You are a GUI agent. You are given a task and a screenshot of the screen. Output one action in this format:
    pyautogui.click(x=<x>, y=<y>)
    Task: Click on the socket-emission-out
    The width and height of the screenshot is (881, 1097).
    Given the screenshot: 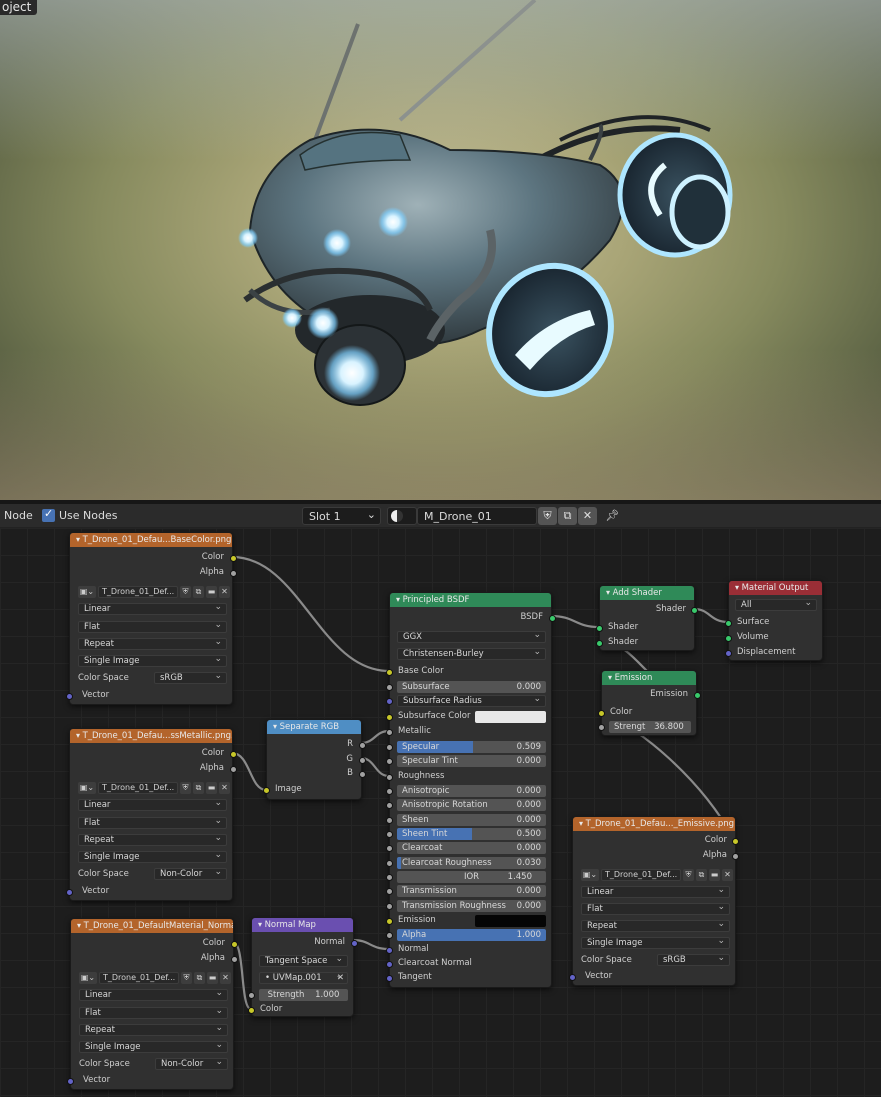 What is the action you would take?
    pyautogui.click(x=697, y=695)
    